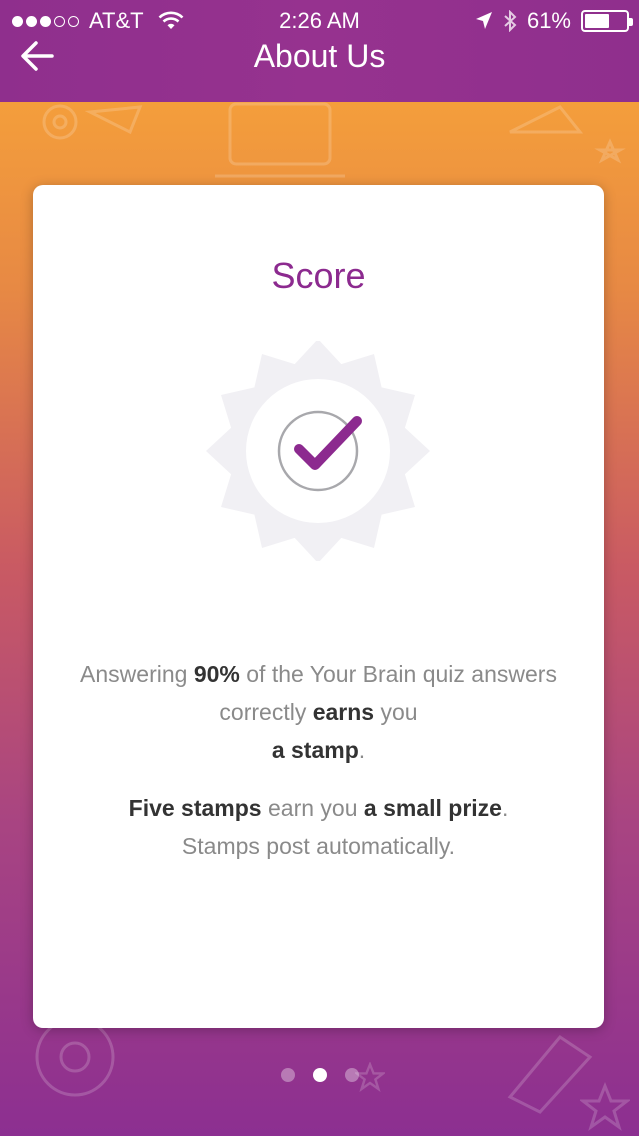 Image resolution: width=639 pixels, height=1136 pixels. What do you see at coordinates (396, 712) in the screenshot?
I see `text-you: you` at bounding box center [396, 712].